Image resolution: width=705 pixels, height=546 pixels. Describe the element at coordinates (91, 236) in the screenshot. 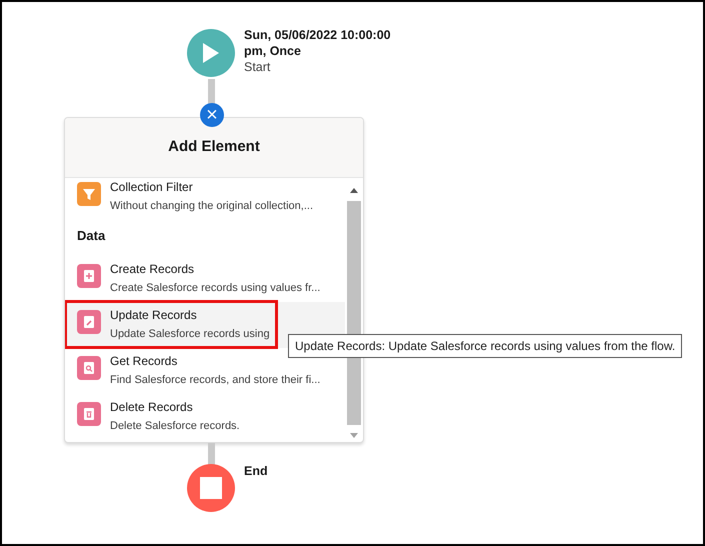

I see `section-heading: Data` at that location.